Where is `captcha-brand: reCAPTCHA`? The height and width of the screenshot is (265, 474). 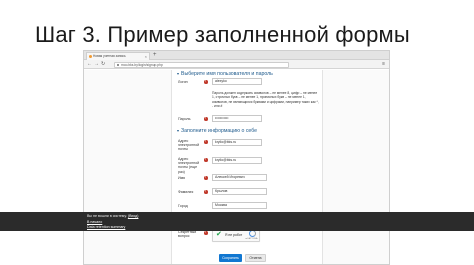
captcha-brand: reCAPTCHA is located at coordinates (251, 239).